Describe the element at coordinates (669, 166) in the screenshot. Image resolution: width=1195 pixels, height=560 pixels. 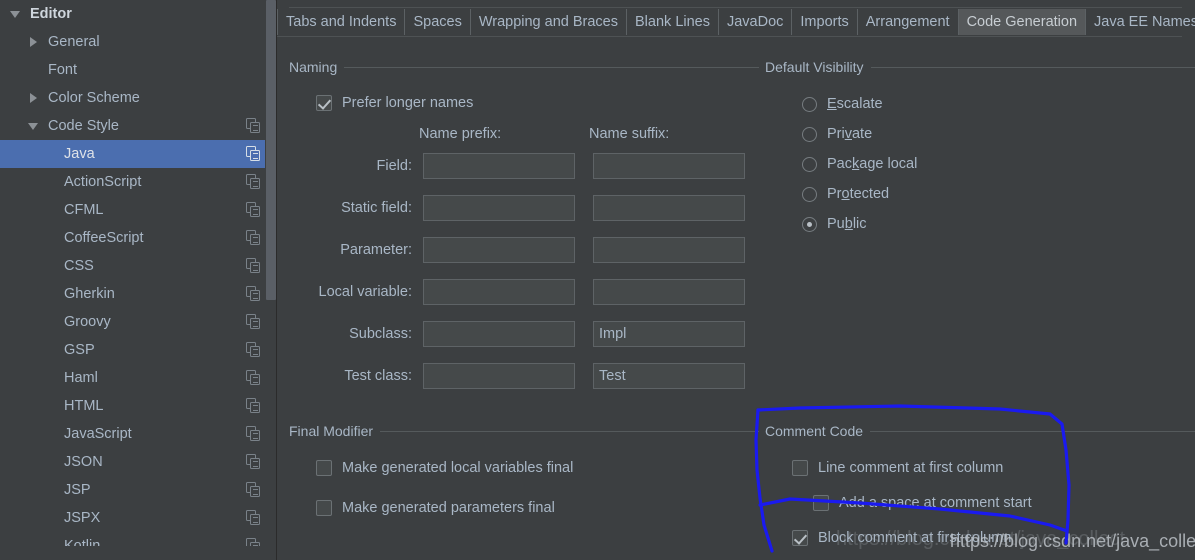
I see `suffix-input-field` at that location.